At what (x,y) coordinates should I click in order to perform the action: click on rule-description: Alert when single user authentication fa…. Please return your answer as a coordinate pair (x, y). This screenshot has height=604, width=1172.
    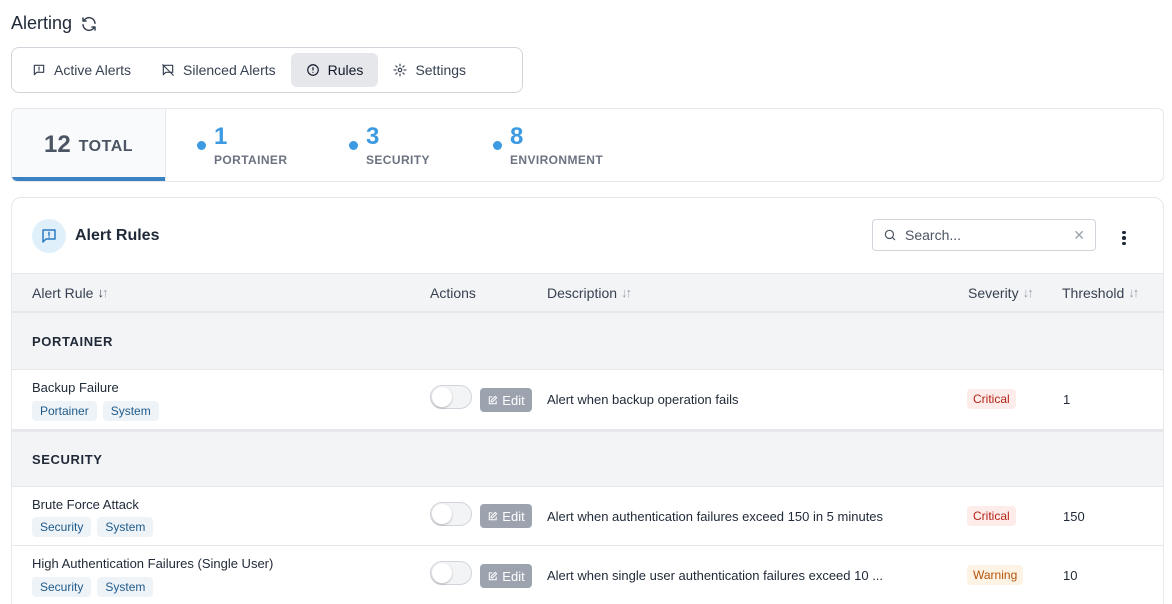
    Looking at the image, I should click on (715, 575).